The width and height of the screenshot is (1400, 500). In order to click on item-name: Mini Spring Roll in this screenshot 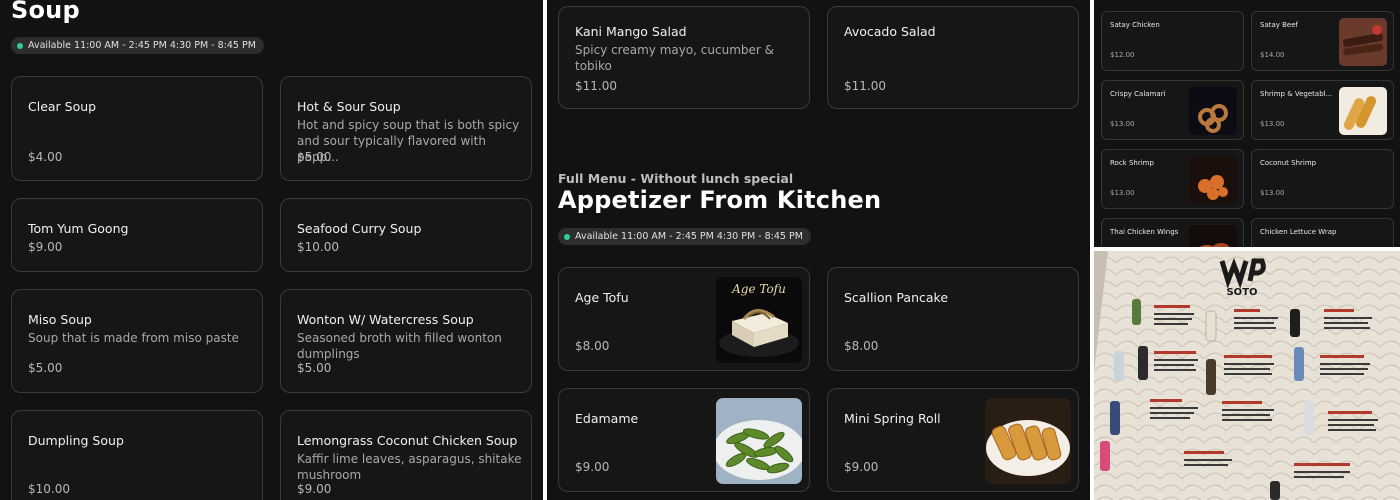, I will do `click(892, 418)`.